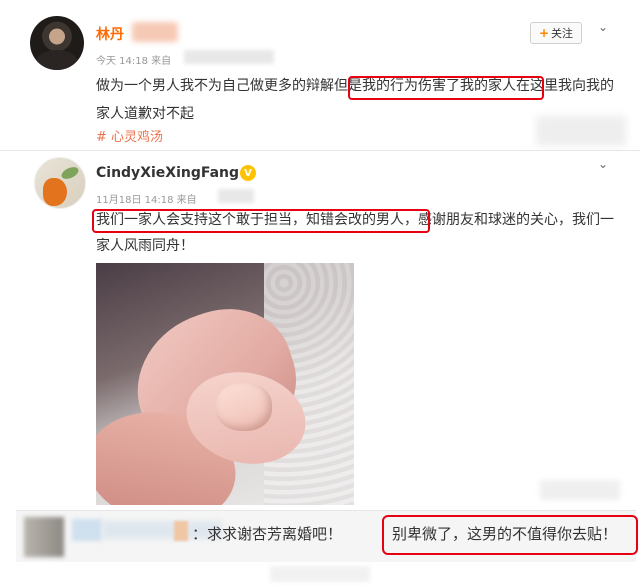 Image resolution: width=640 pixels, height=587 pixels. I want to click on plus-icon: +, so click(544, 33).